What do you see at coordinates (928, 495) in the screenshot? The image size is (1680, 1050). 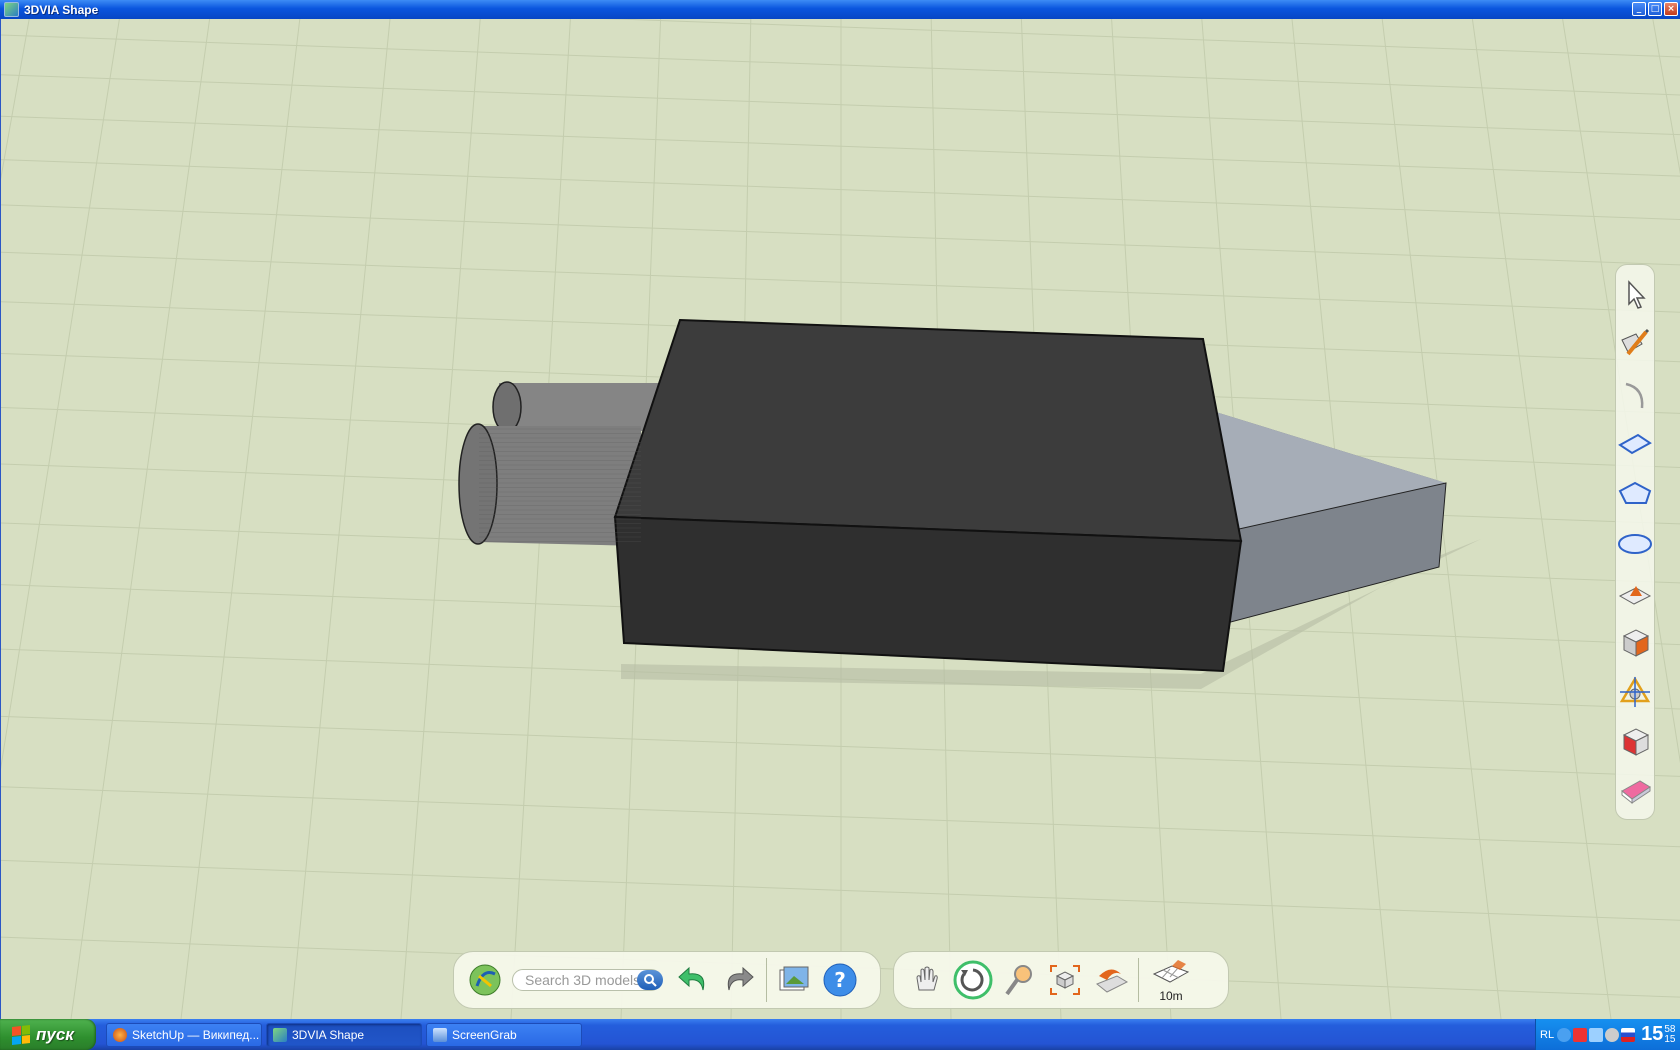 I see `main-box` at bounding box center [928, 495].